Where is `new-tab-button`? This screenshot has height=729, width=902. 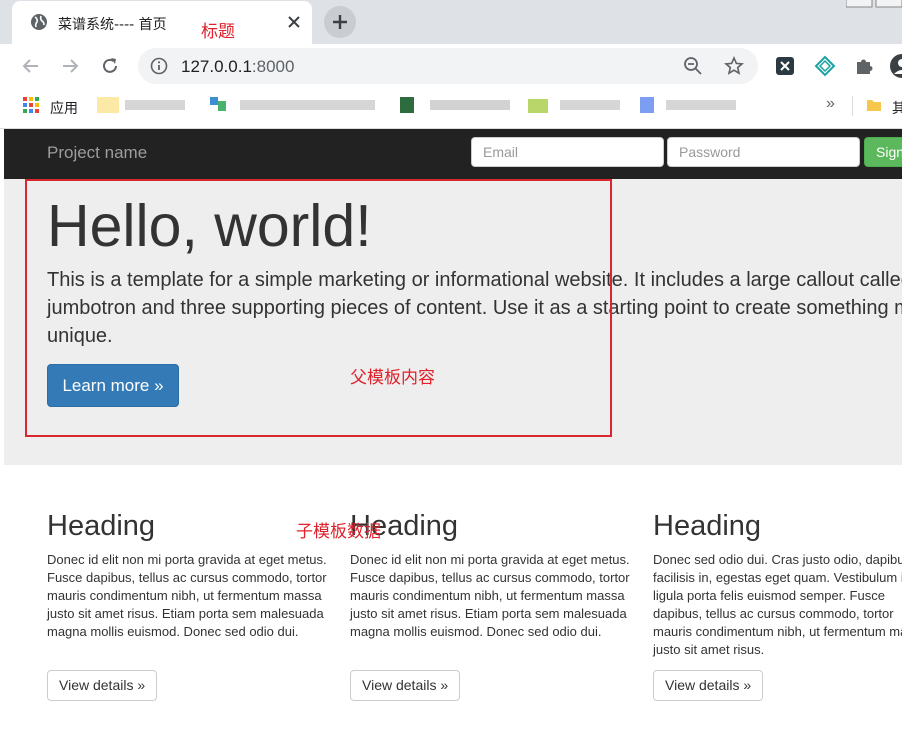
new-tab-button is located at coordinates (340, 22).